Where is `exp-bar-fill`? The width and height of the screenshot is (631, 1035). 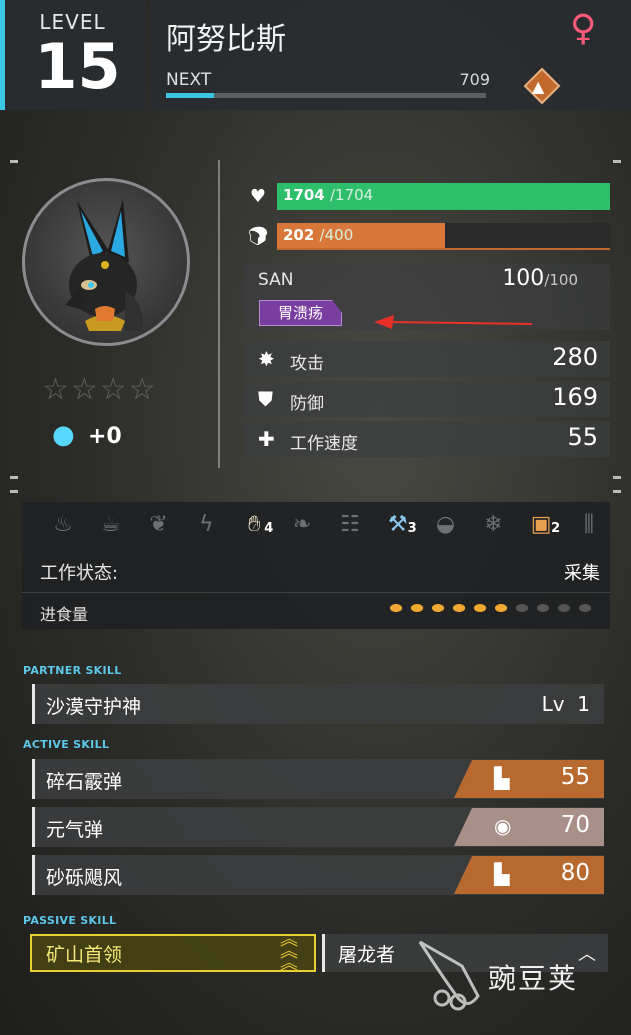
exp-bar-fill is located at coordinates (190, 95).